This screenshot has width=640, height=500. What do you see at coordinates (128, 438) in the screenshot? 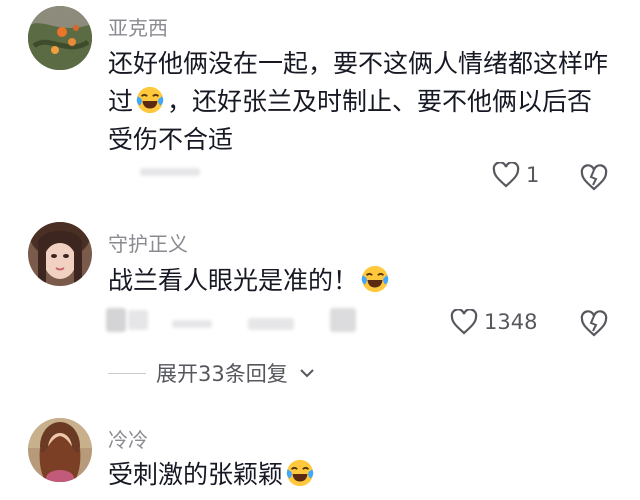
I see `username: 冷冷` at bounding box center [128, 438].